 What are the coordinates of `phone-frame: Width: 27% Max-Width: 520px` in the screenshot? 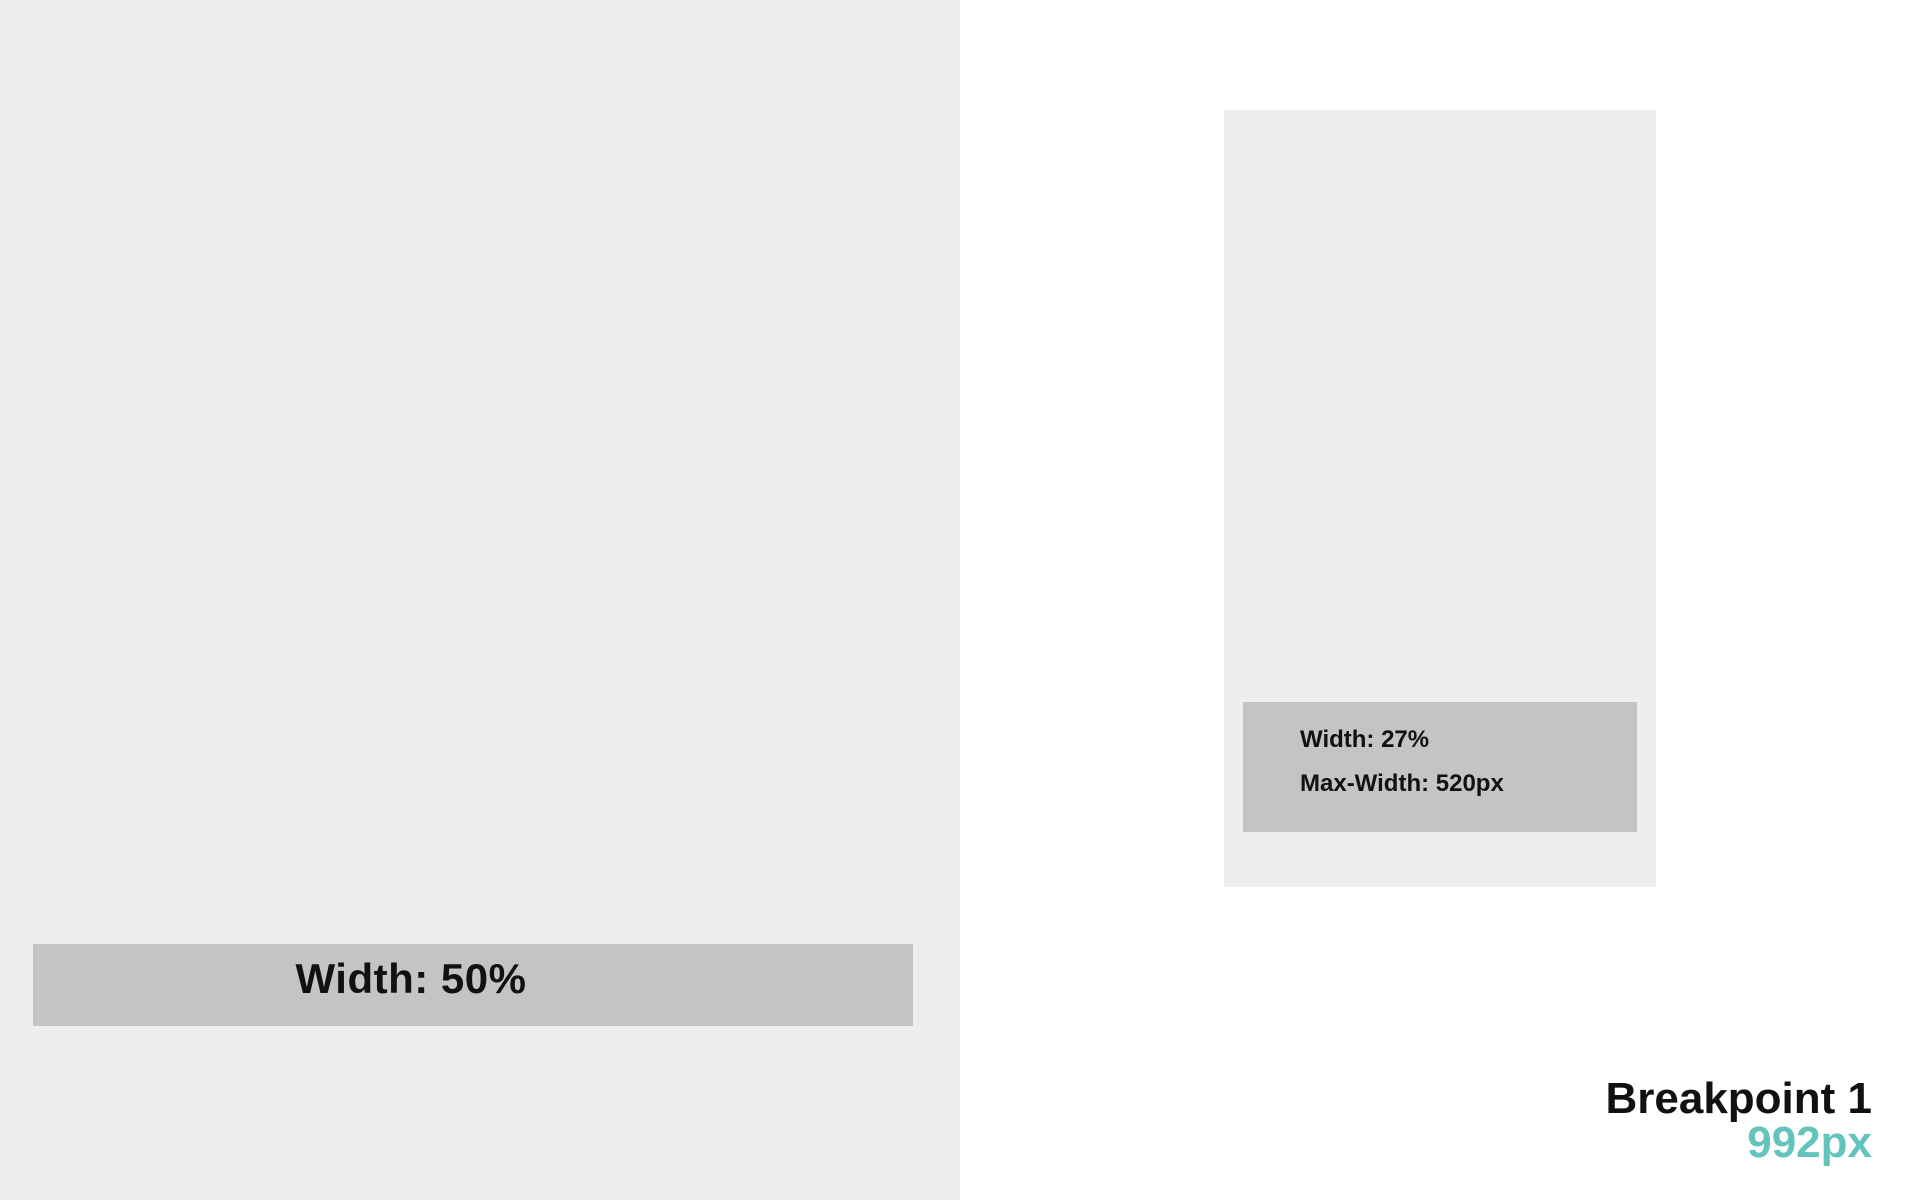 It's located at (1440, 498).